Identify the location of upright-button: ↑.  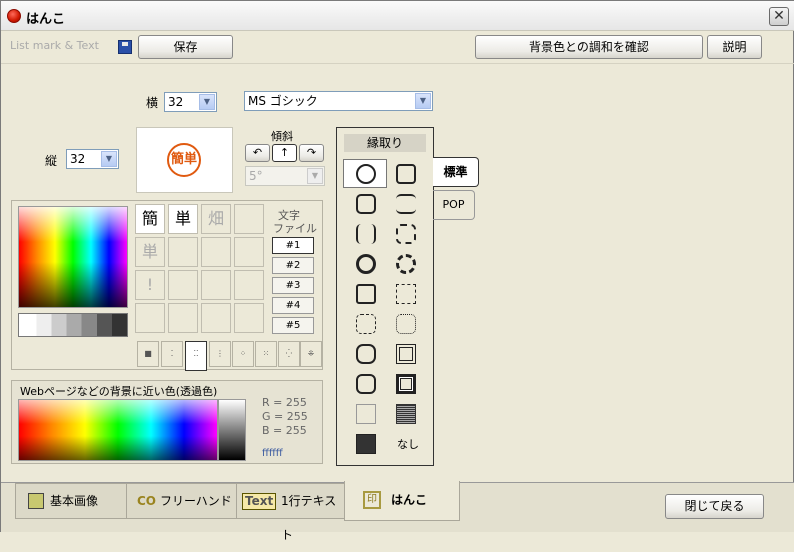
(284, 153).